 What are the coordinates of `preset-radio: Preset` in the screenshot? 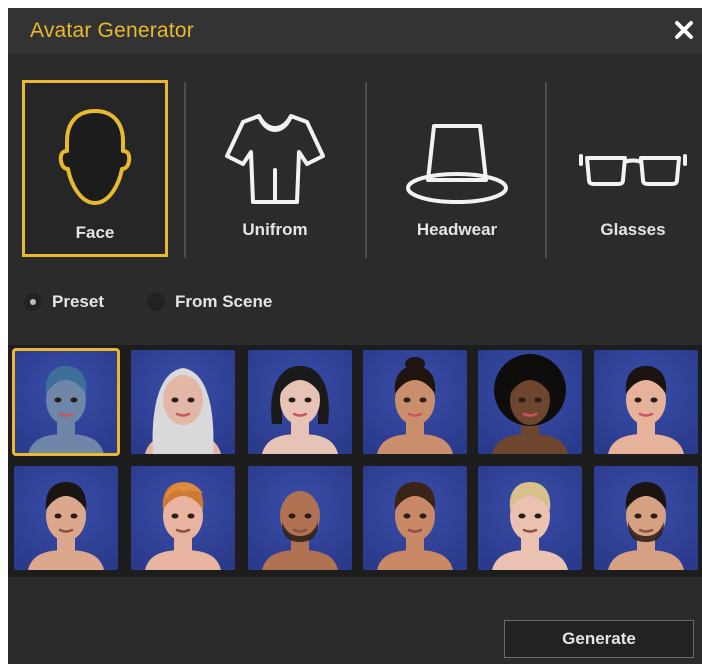 It's located at (74, 302).